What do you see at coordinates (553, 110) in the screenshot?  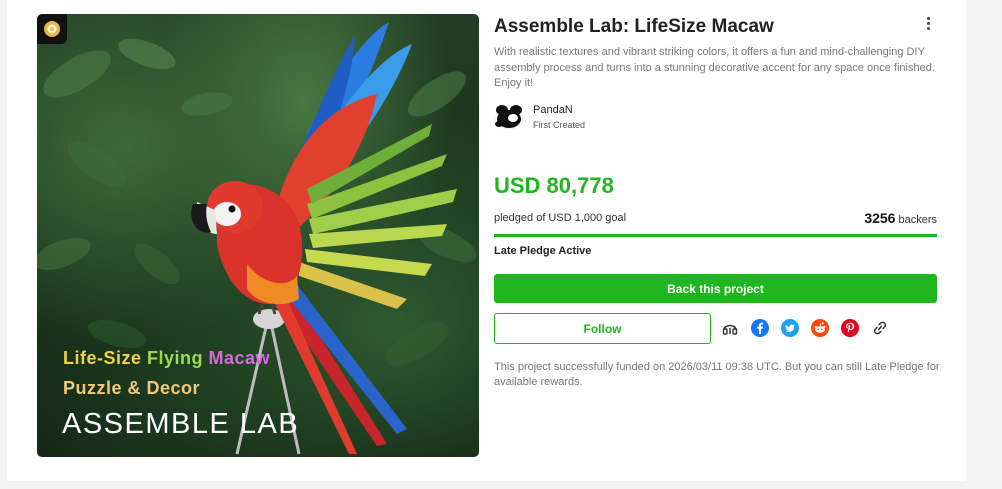 I see `creator-name: PandaN` at bounding box center [553, 110].